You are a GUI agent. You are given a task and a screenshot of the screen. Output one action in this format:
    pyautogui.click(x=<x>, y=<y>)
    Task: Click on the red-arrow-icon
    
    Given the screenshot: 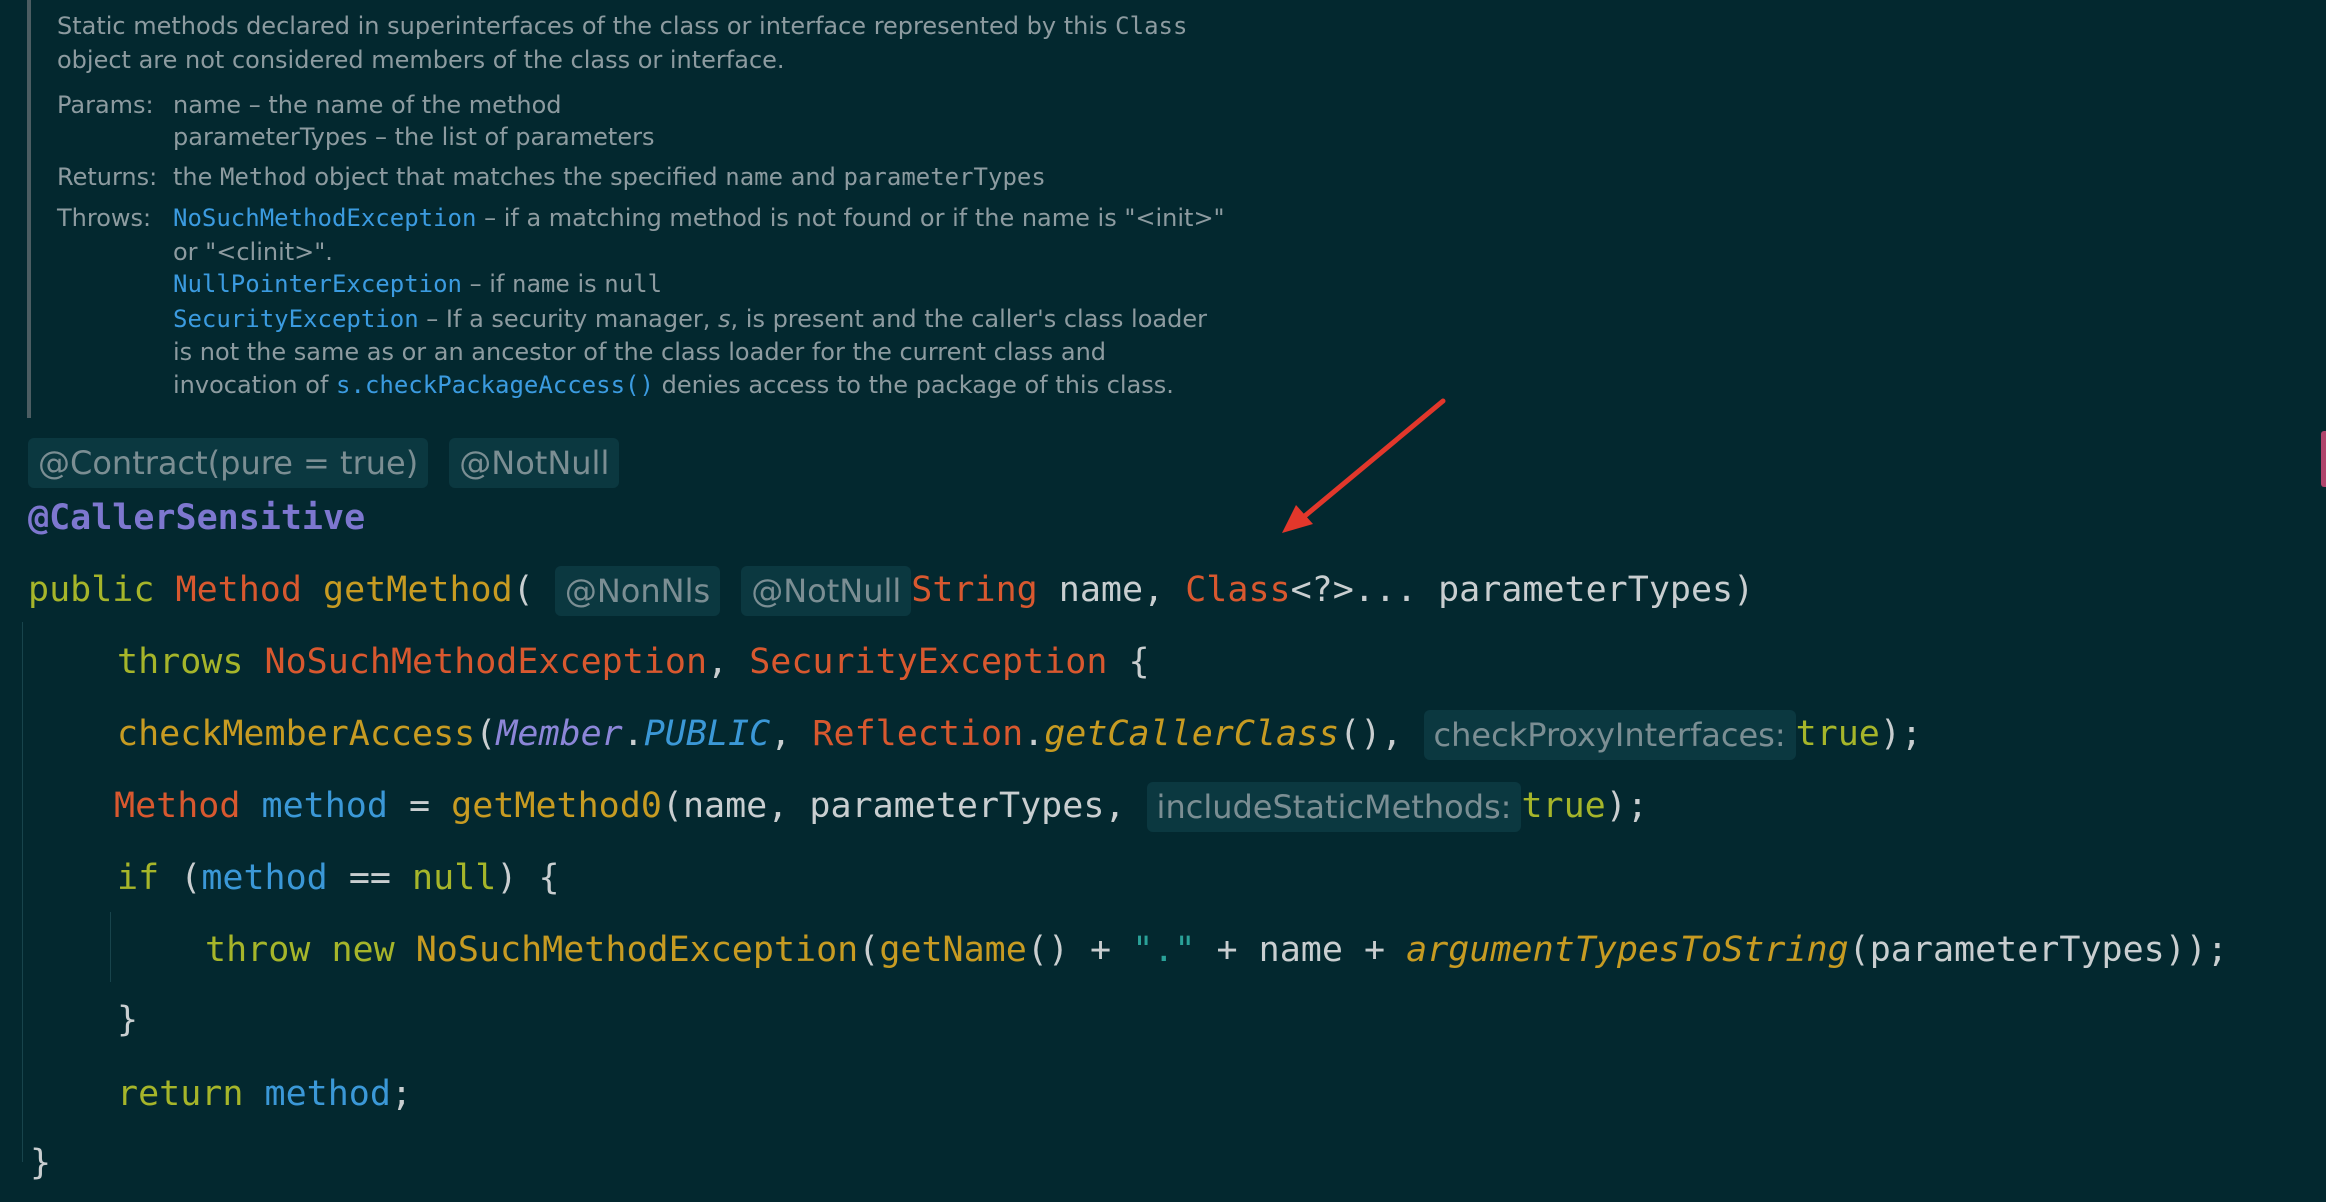 What is the action you would take?
    pyautogui.click(x=1364, y=465)
    